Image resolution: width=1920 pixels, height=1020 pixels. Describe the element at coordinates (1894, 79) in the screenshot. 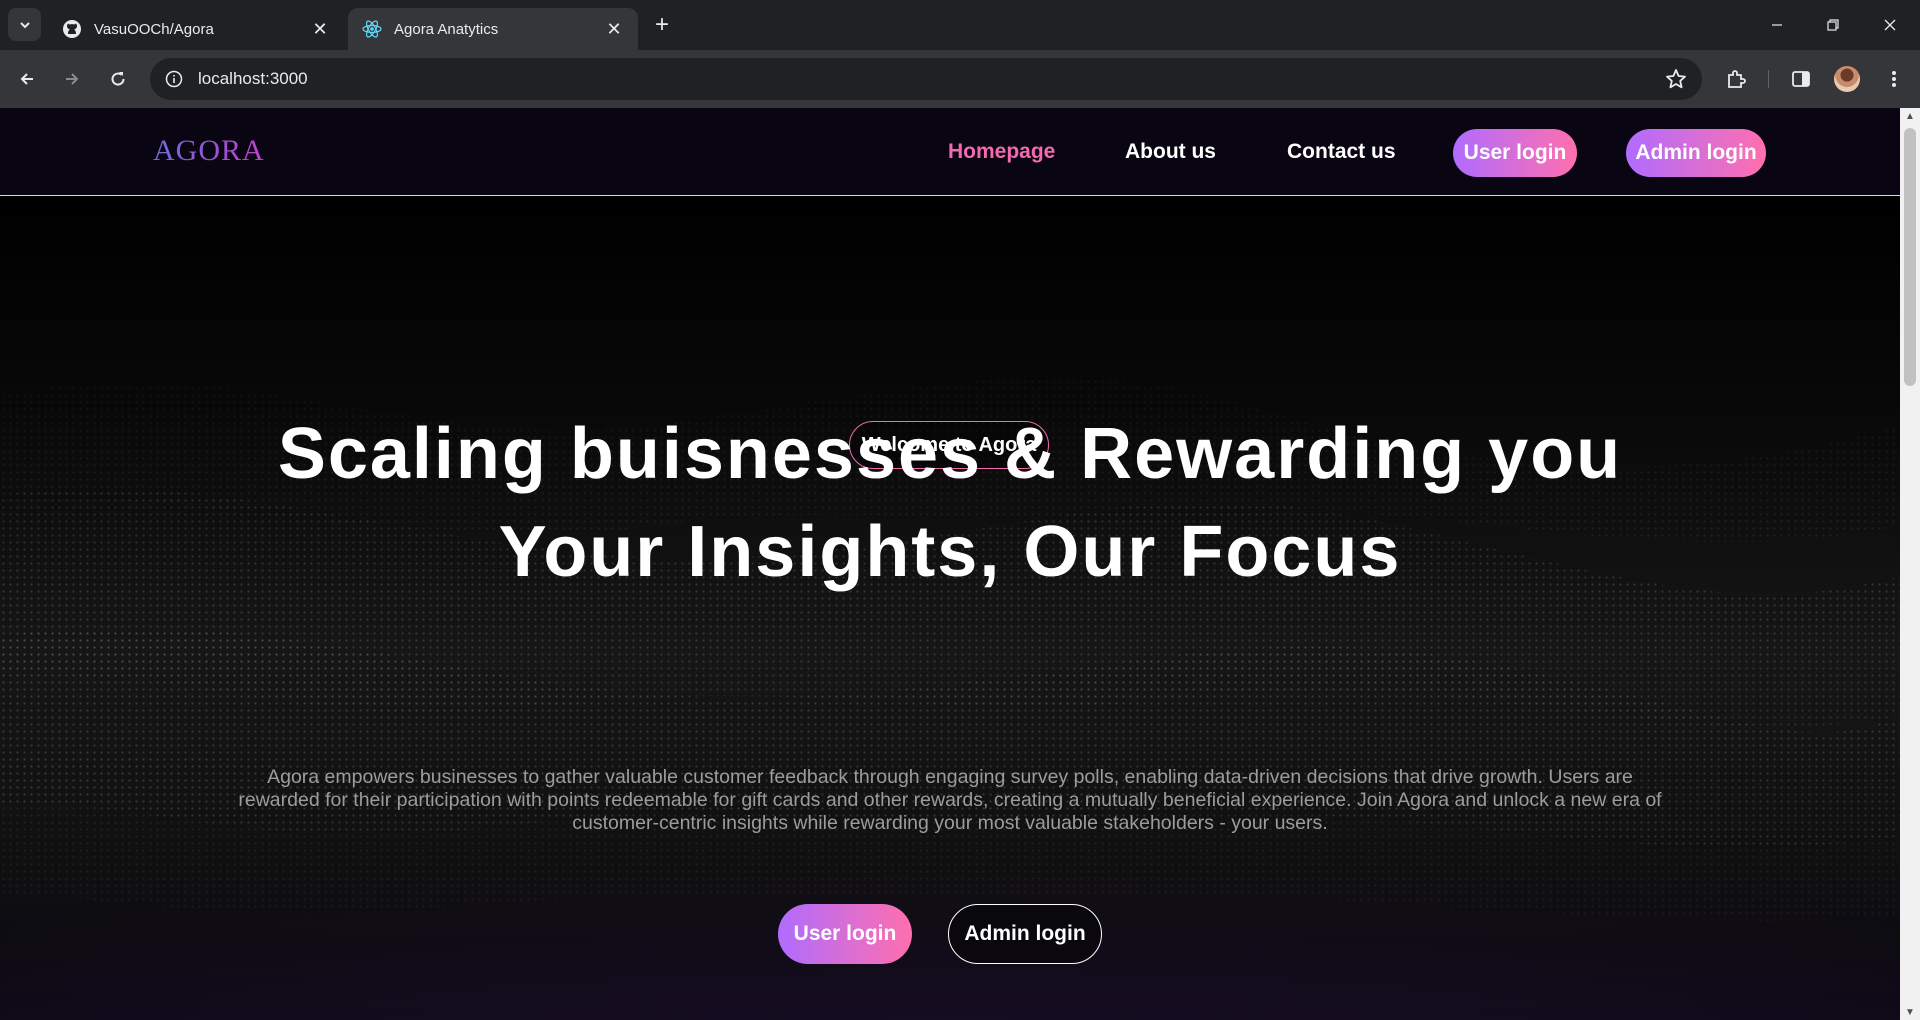

I see `menu-kebab-icon` at that location.